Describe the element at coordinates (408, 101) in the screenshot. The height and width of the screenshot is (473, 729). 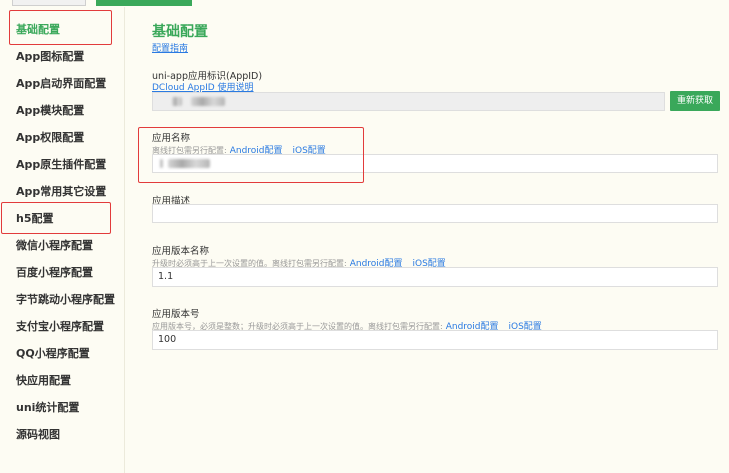
I see `appid-field` at that location.